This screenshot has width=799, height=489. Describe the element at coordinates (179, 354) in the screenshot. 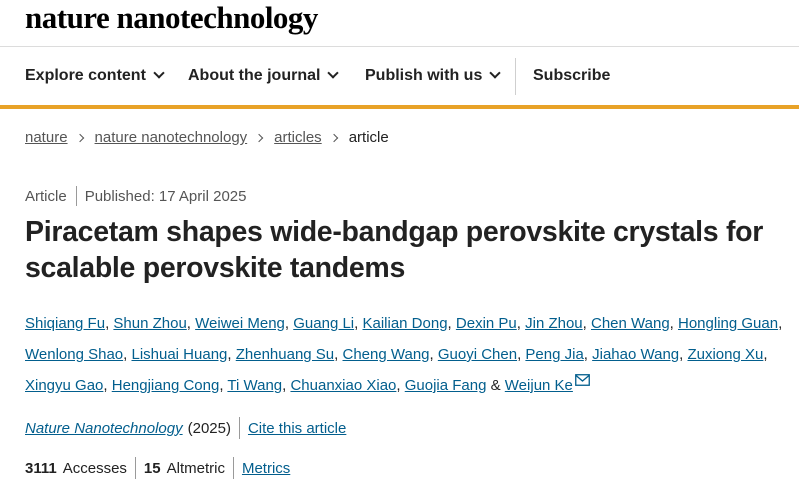

I see `author-link: Lishuai Huang` at that location.